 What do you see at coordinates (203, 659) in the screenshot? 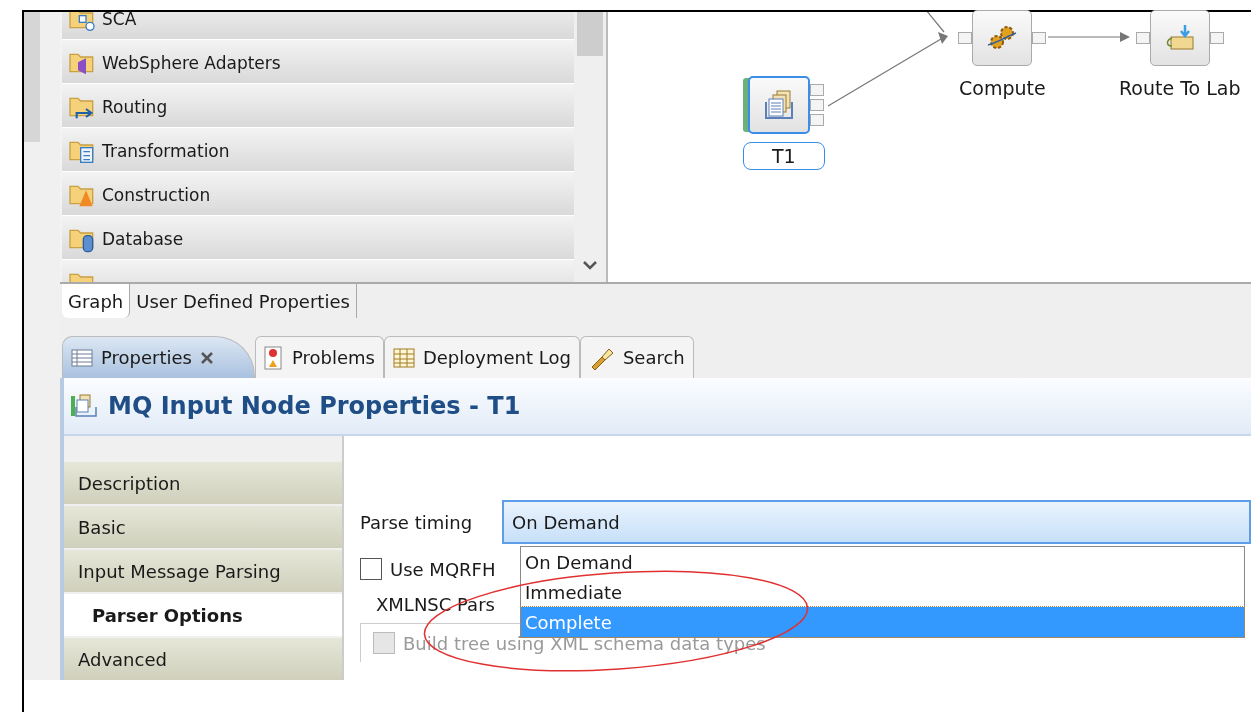
I see `section-tab: Advanced` at bounding box center [203, 659].